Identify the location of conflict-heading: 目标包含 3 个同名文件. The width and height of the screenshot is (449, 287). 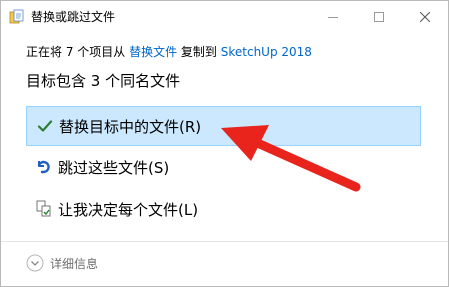
(103, 81).